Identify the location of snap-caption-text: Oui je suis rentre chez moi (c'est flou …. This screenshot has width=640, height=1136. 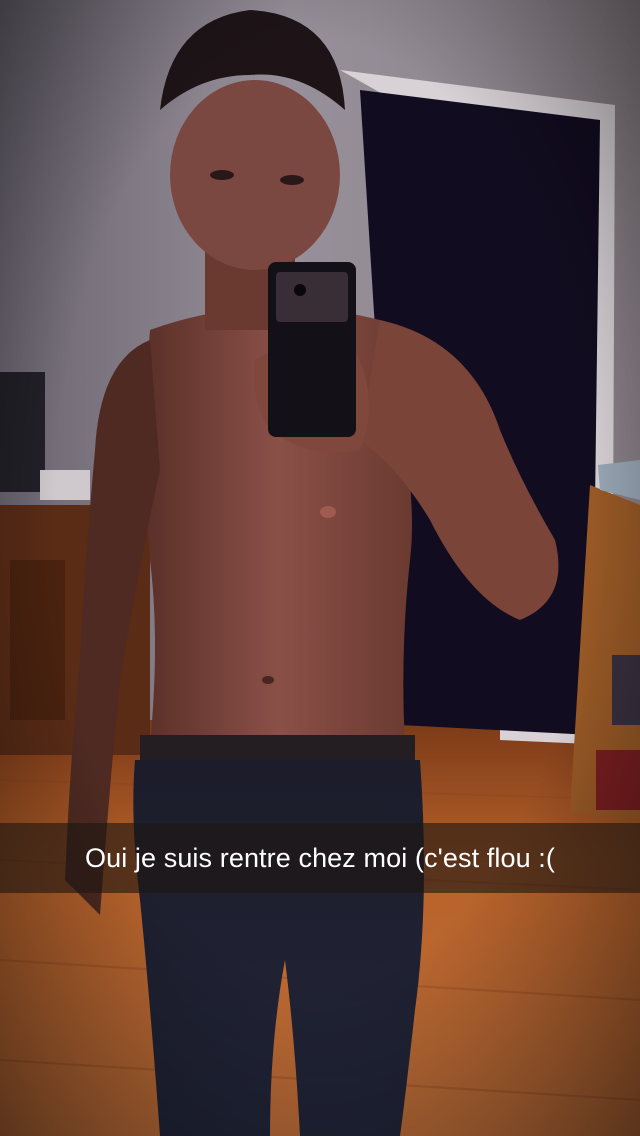
(319, 857).